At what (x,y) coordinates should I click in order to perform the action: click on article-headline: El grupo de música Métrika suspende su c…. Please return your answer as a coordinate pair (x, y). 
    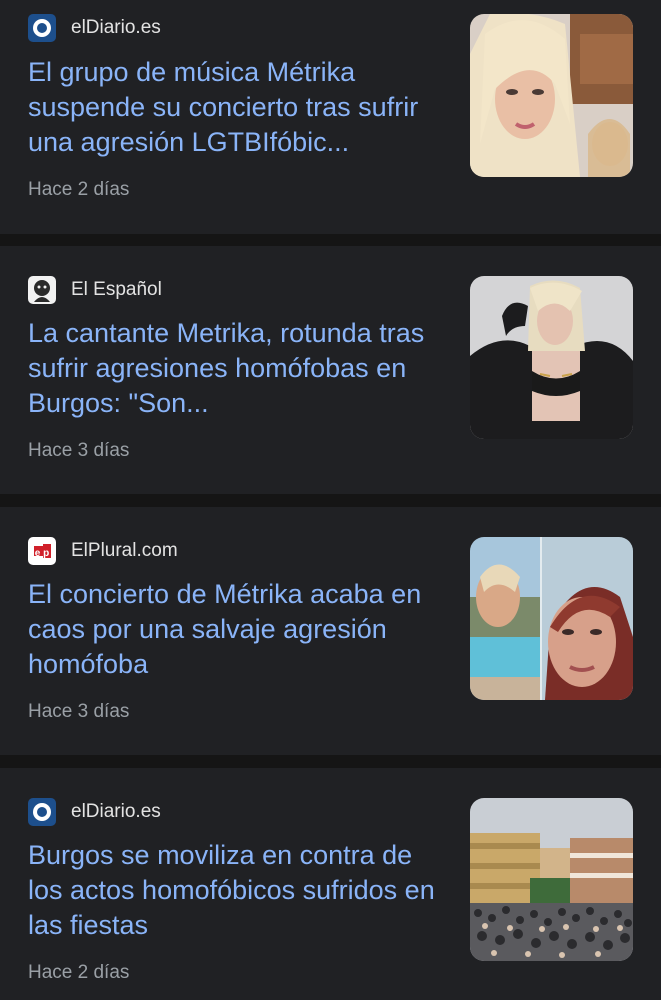
    Looking at the image, I should click on (238, 107).